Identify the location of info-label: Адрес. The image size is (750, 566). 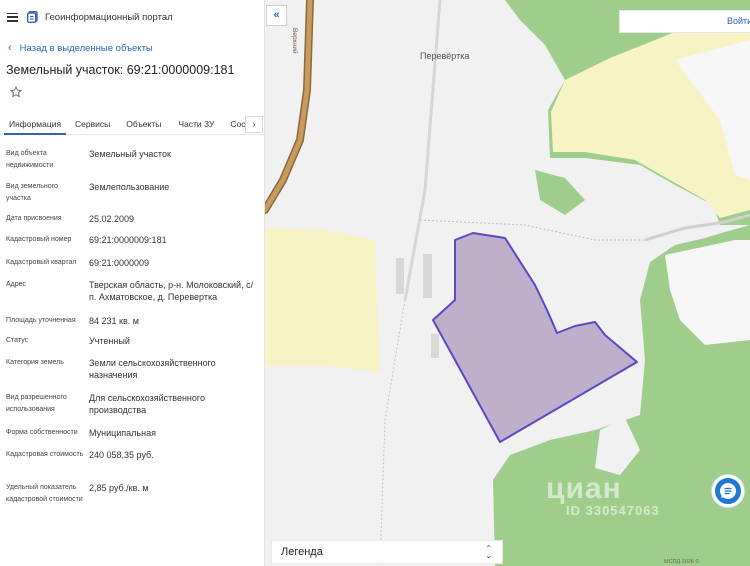
(16, 284).